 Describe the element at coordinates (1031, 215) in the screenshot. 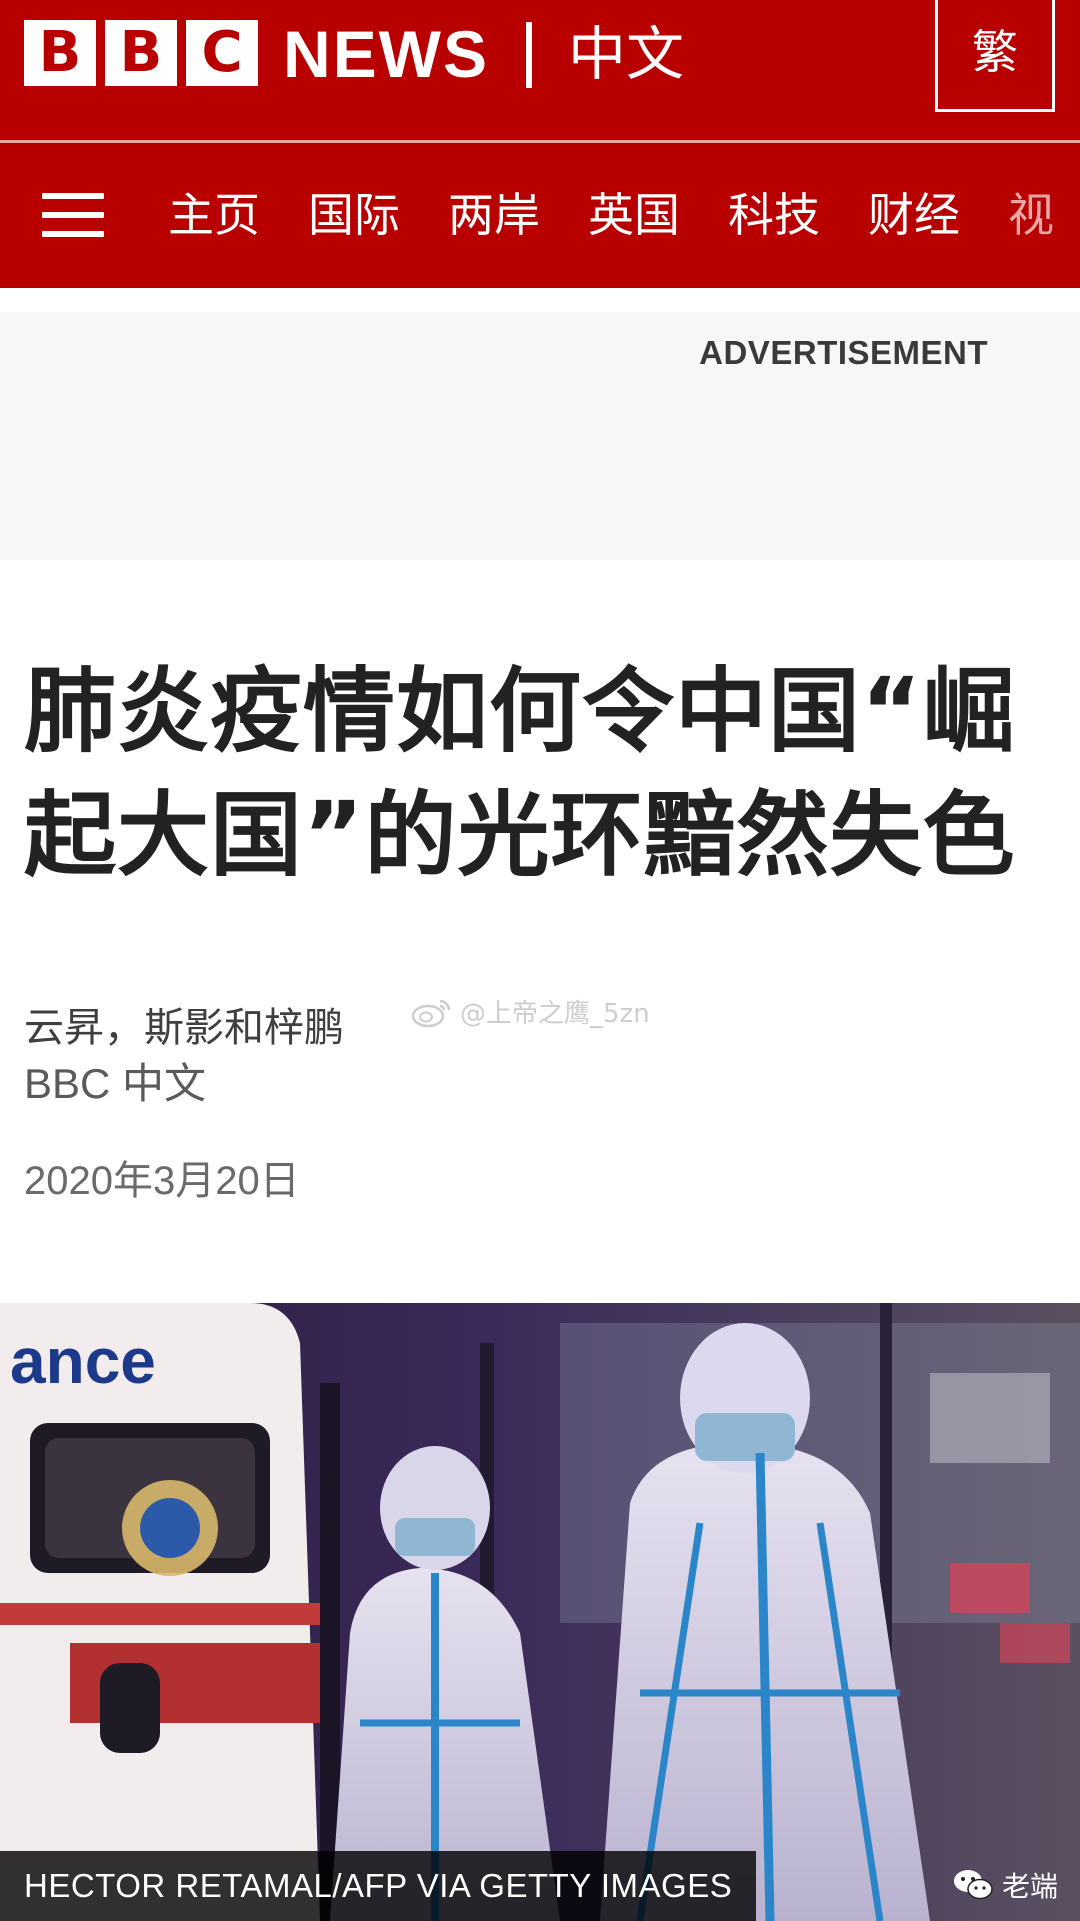

I see `nav-item-video: 视` at that location.